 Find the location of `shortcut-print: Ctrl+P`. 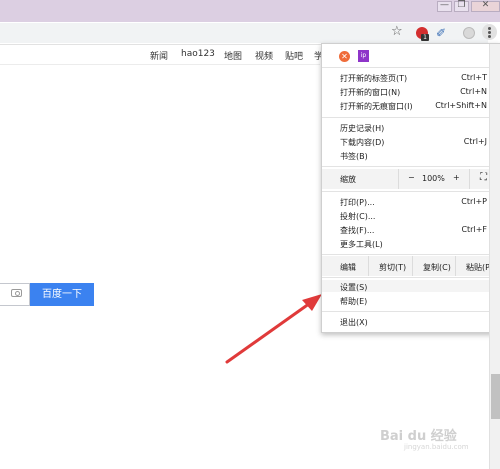

shortcut-print: Ctrl+P is located at coordinates (474, 201).